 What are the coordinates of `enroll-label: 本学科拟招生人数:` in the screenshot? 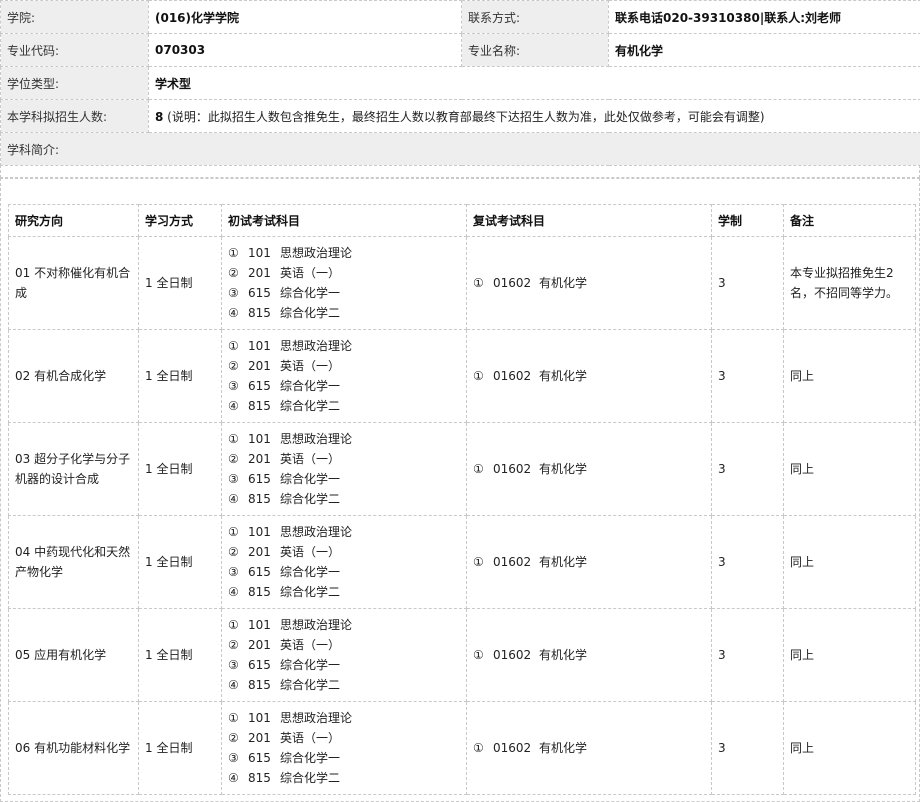 It's located at (75, 116).